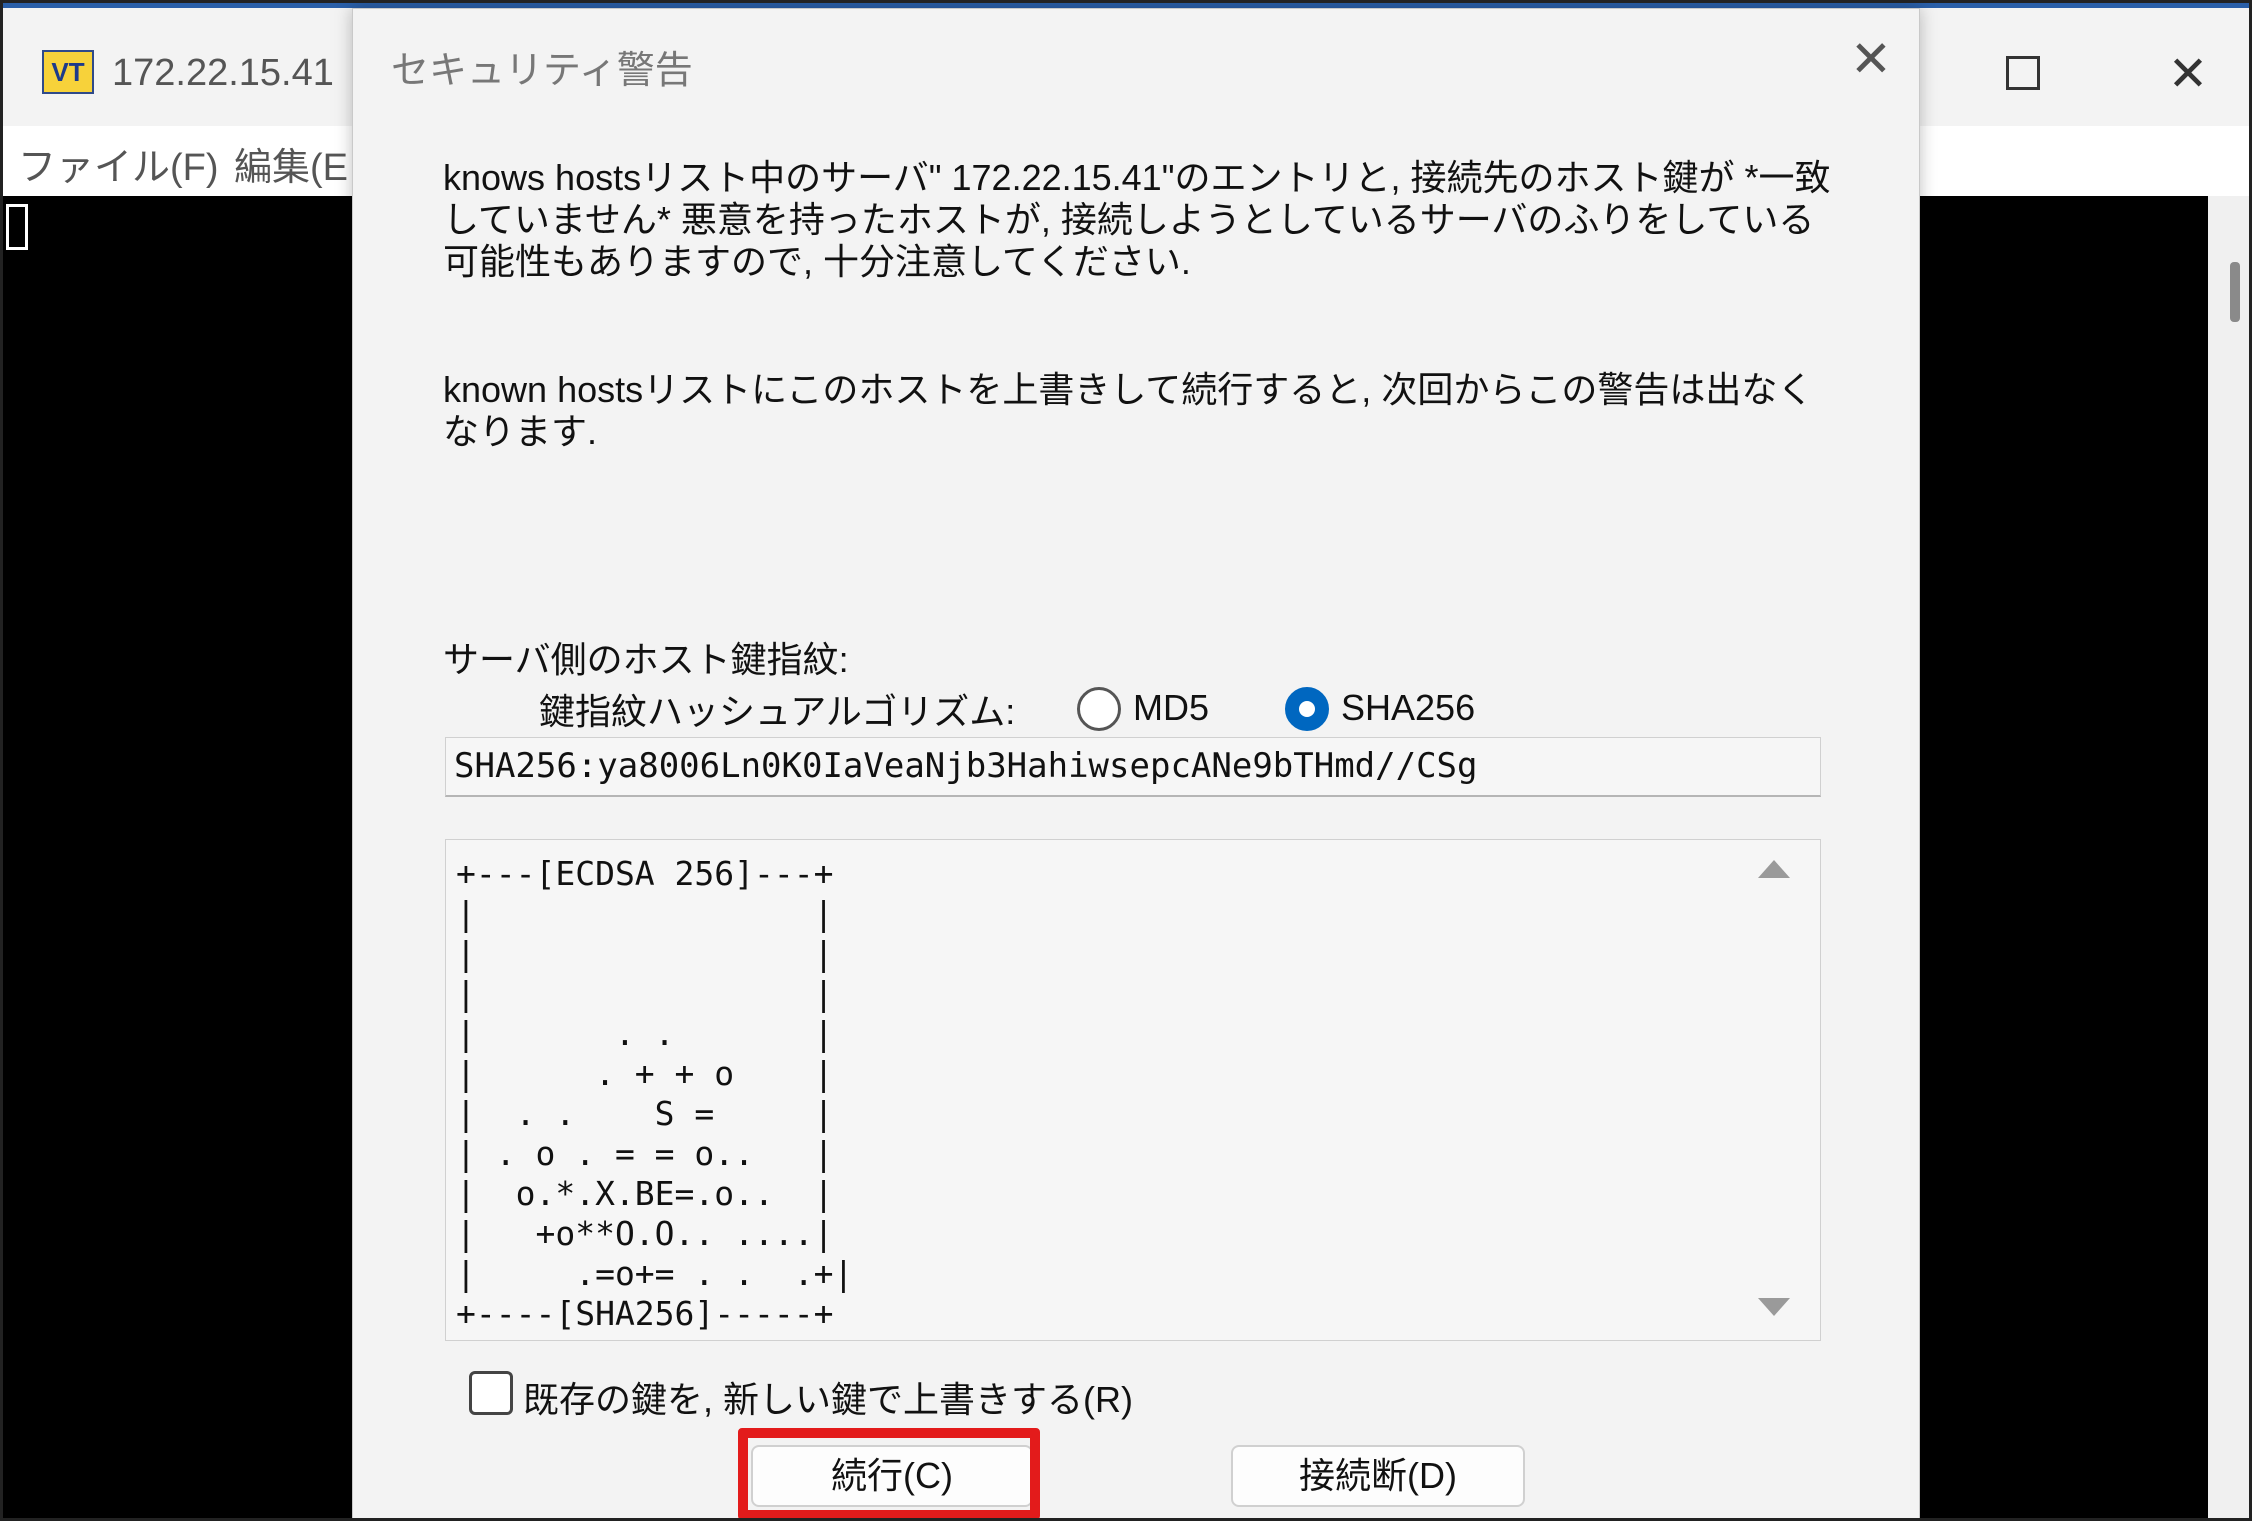 Image resolution: width=2252 pixels, height=1521 pixels. I want to click on scroll-up-icon, so click(1774, 869).